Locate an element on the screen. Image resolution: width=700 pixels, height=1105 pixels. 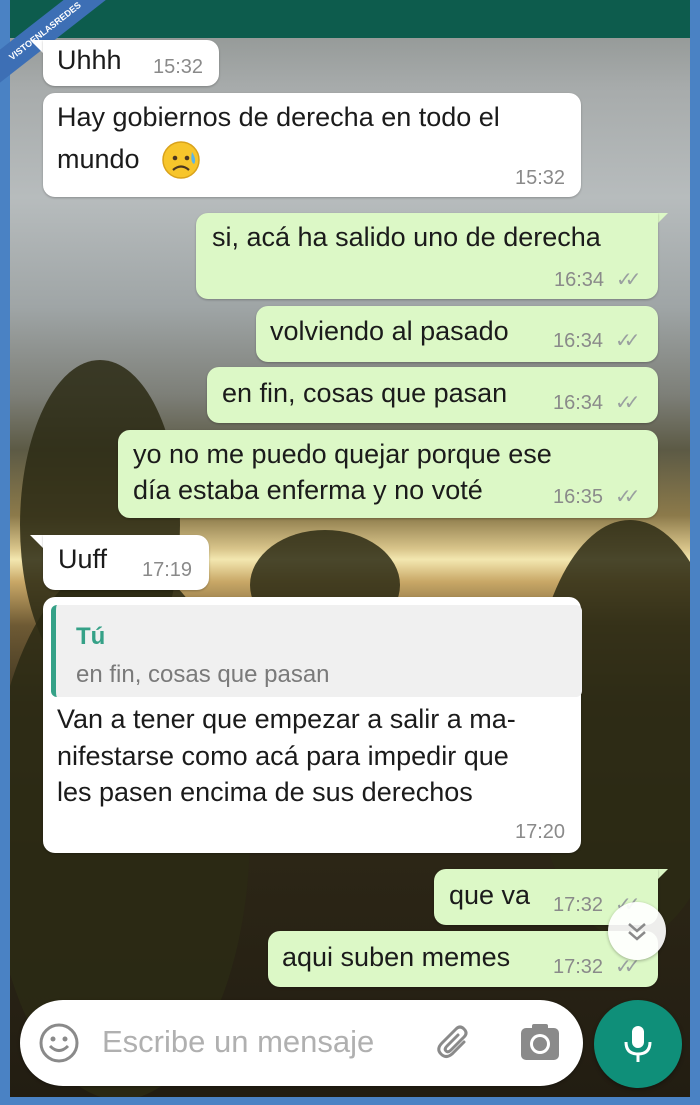
message-composer: Escribe un mensaje is located at coordinates (301, 1043).